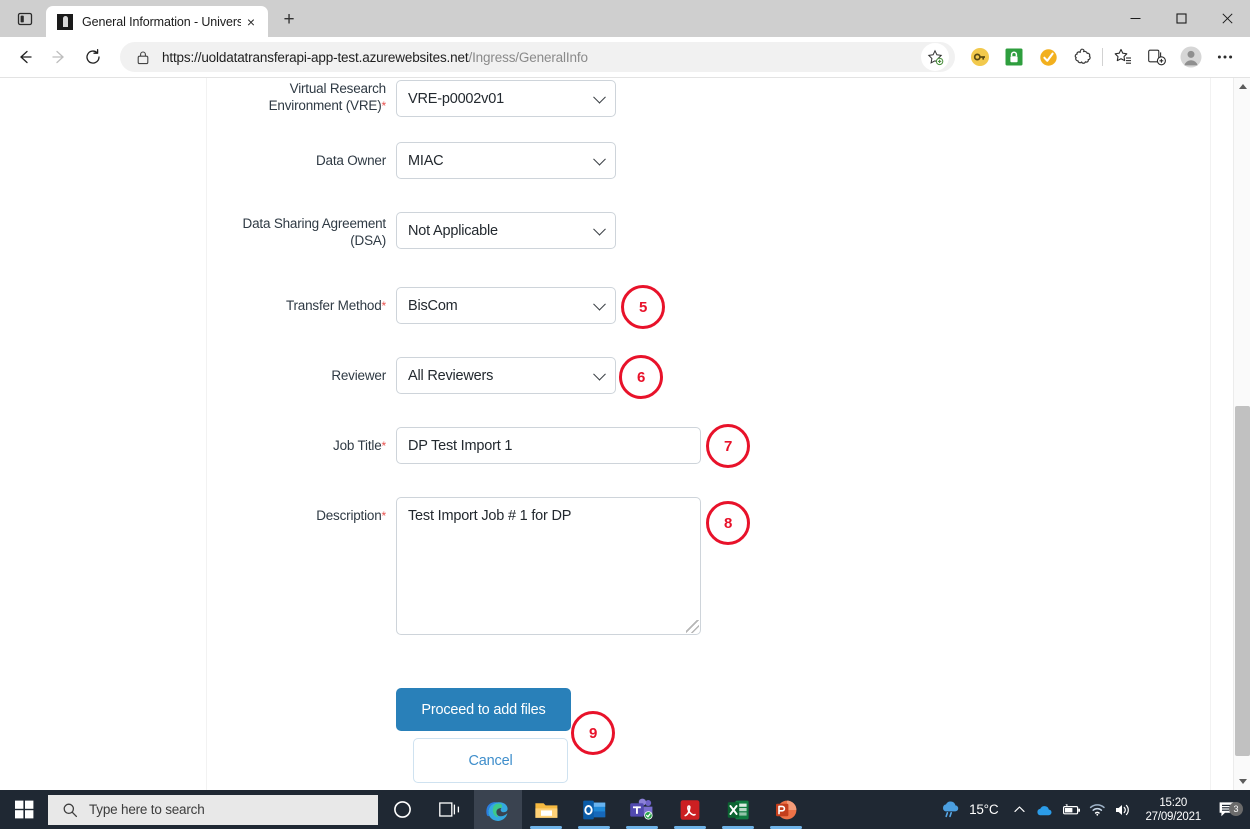 Image resolution: width=1250 pixels, height=829 pixels. I want to click on microsoft-teams-icon, so click(642, 809).